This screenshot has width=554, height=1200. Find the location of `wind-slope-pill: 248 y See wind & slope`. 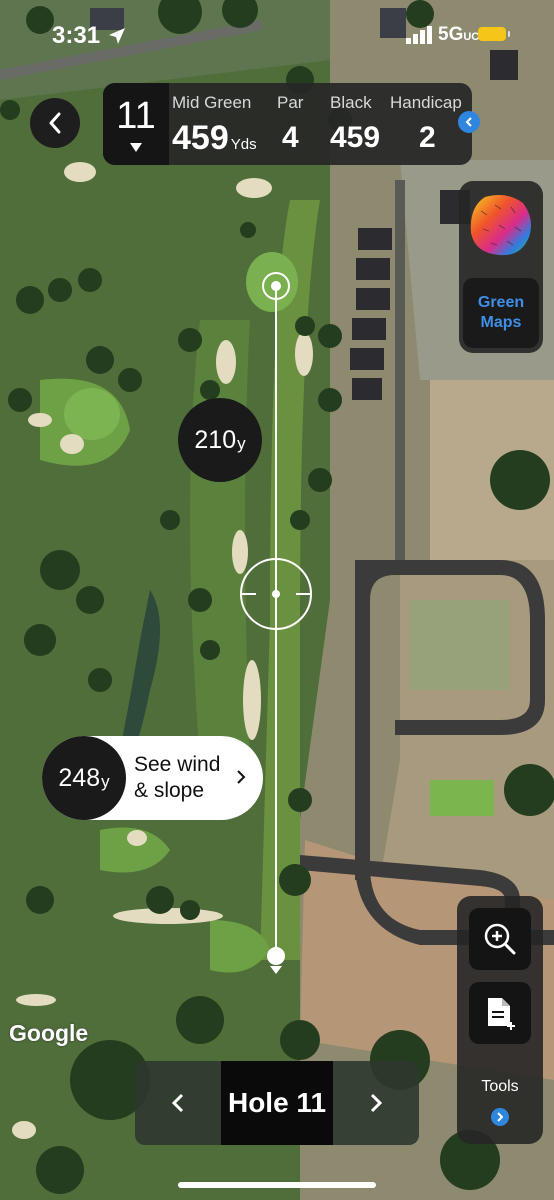

wind-slope-pill: 248 y See wind & slope is located at coordinates (152, 778).